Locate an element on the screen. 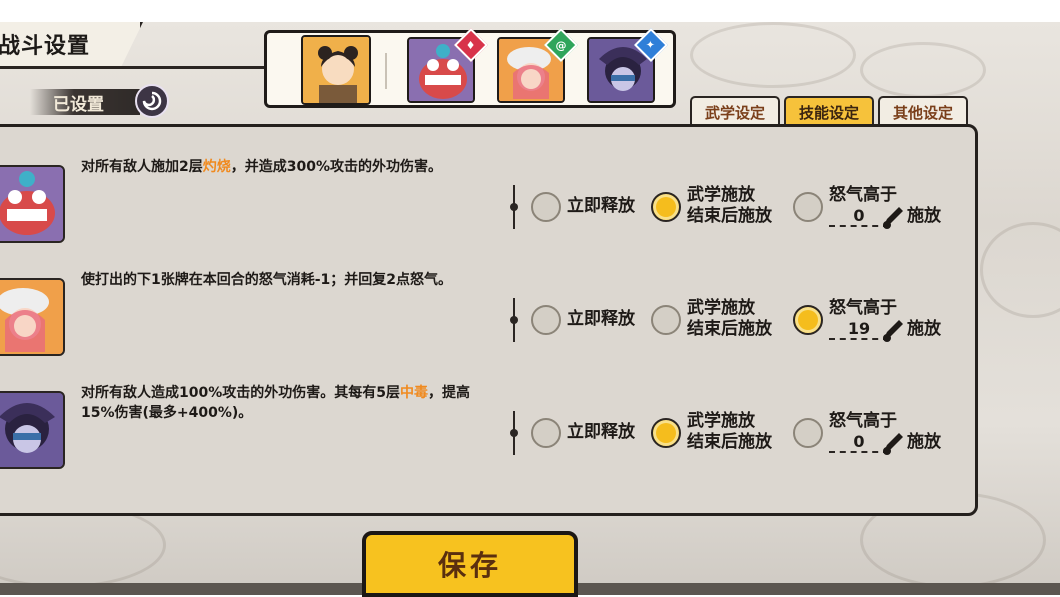 The image size is (1060, 597). tab-label: 武学设定 is located at coordinates (734, 112).